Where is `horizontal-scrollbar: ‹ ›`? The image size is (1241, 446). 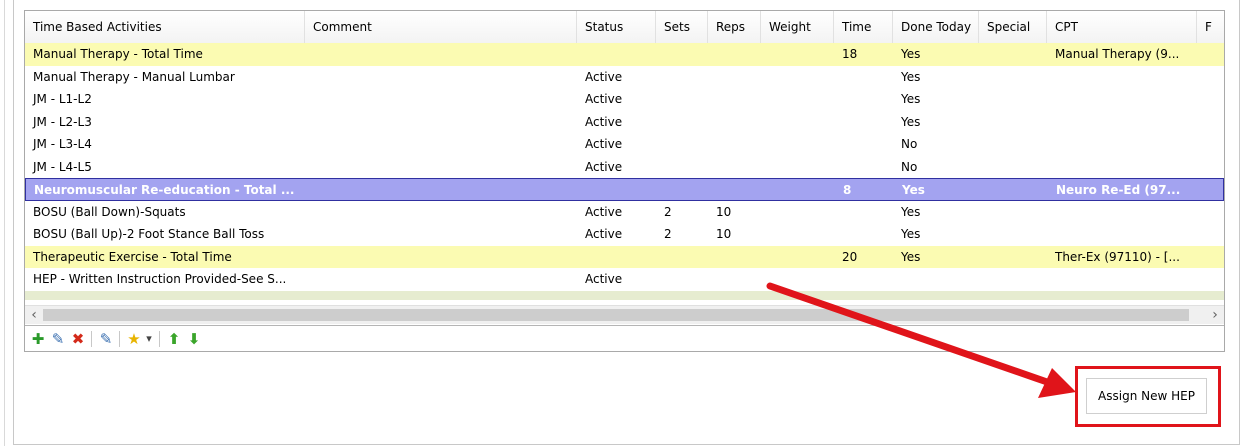 horizontal-scrollbar: ‹ › is located at coordinates (624, 314).